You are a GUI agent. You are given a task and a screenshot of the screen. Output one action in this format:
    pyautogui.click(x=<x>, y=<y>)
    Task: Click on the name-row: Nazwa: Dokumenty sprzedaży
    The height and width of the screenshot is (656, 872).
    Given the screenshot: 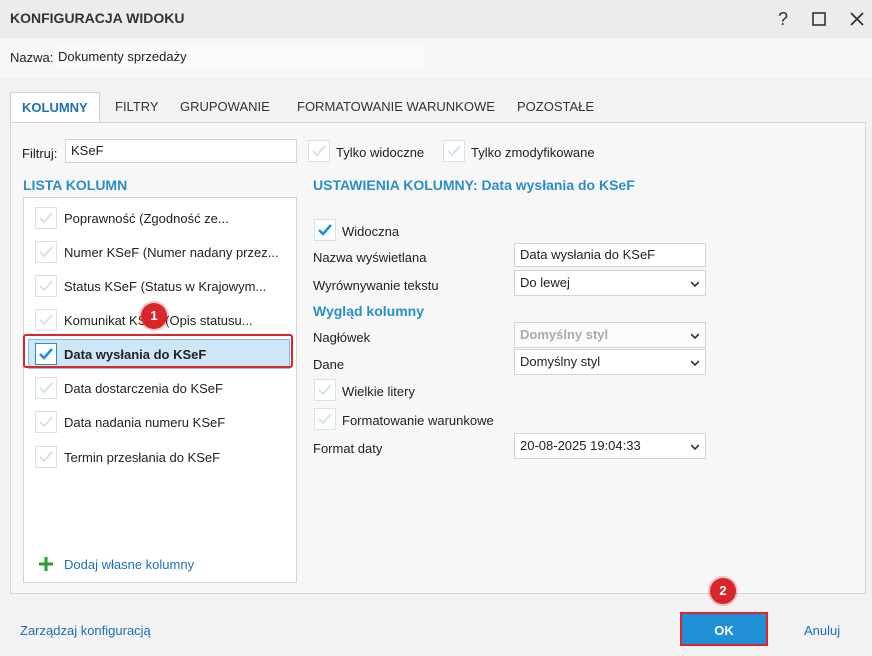 What is the action you would take?
    pyautogui.click(x=436, y=58)
    